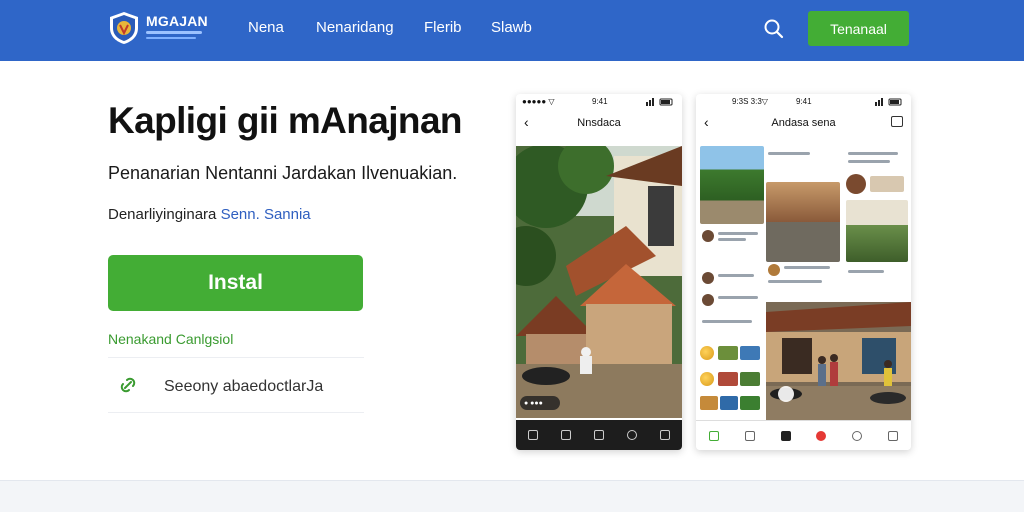  I want to click on phone-mockup-left: ●●●●● ▽ 9:41 ‹ Nnsdaca ● ●●●, so click(599, 272).